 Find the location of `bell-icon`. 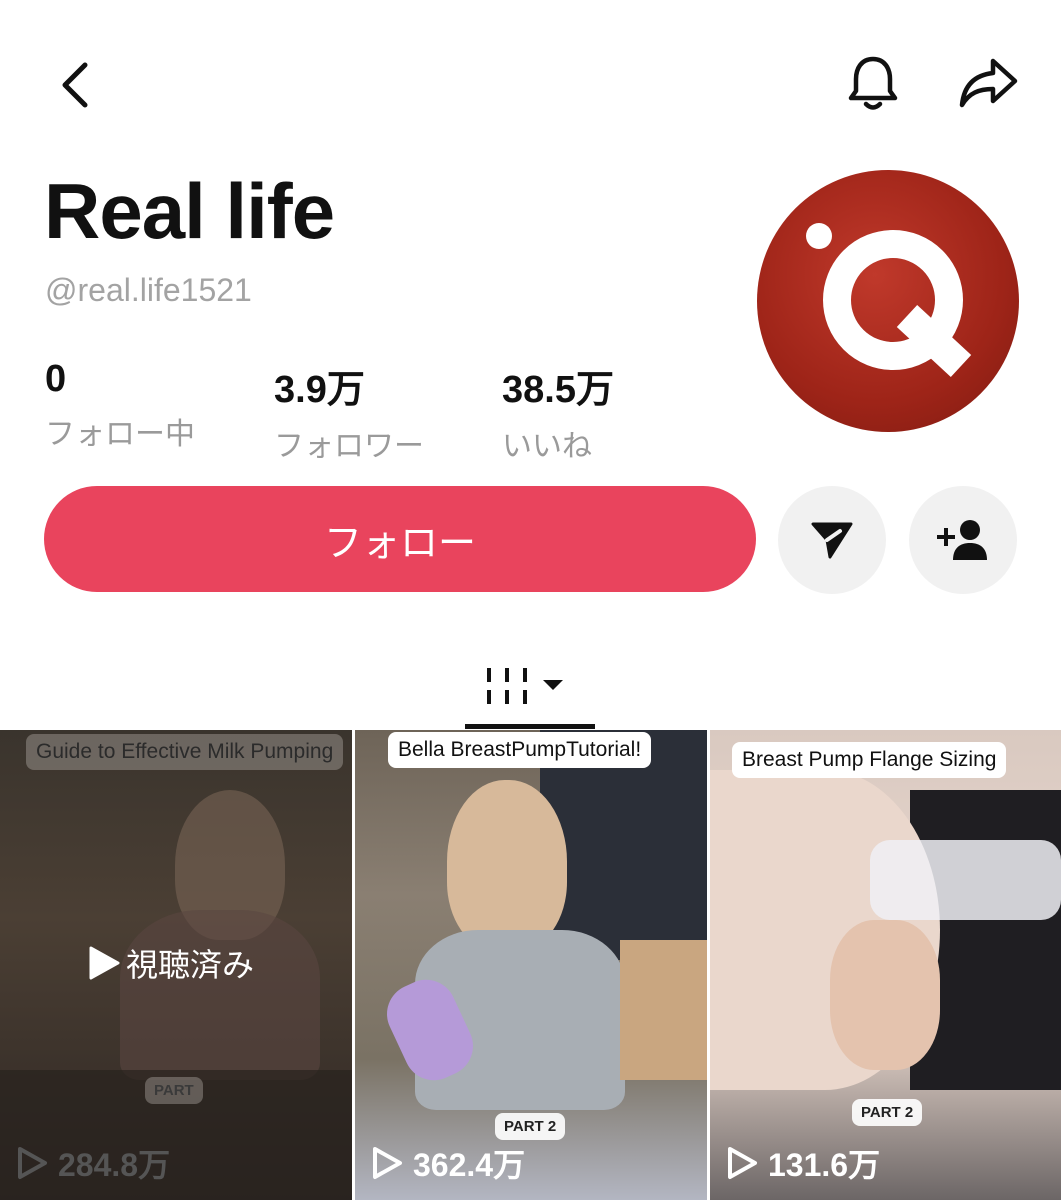

bell-icon is located at coordinates (873, 83).